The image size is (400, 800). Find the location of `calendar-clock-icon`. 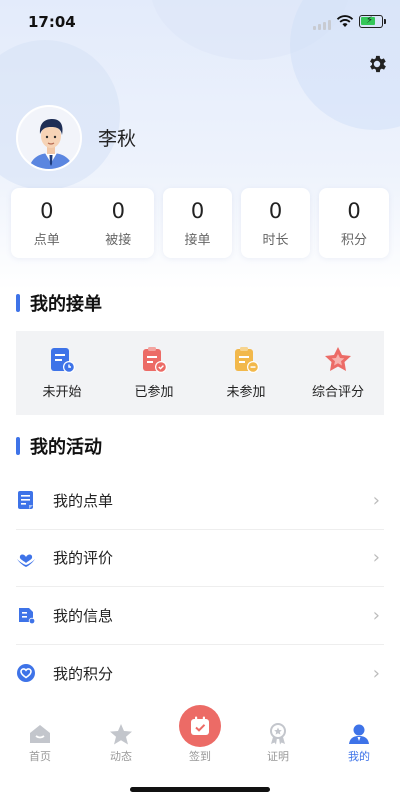

calendar-clock-icon is located at coordinates (63, 360).